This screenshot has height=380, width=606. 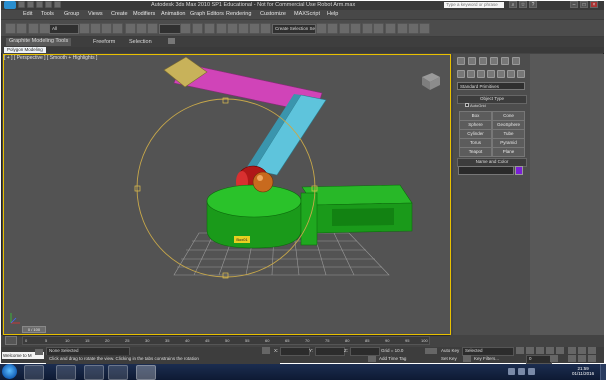 I want to click on application-menu-icon, so click(x=10, y=5).